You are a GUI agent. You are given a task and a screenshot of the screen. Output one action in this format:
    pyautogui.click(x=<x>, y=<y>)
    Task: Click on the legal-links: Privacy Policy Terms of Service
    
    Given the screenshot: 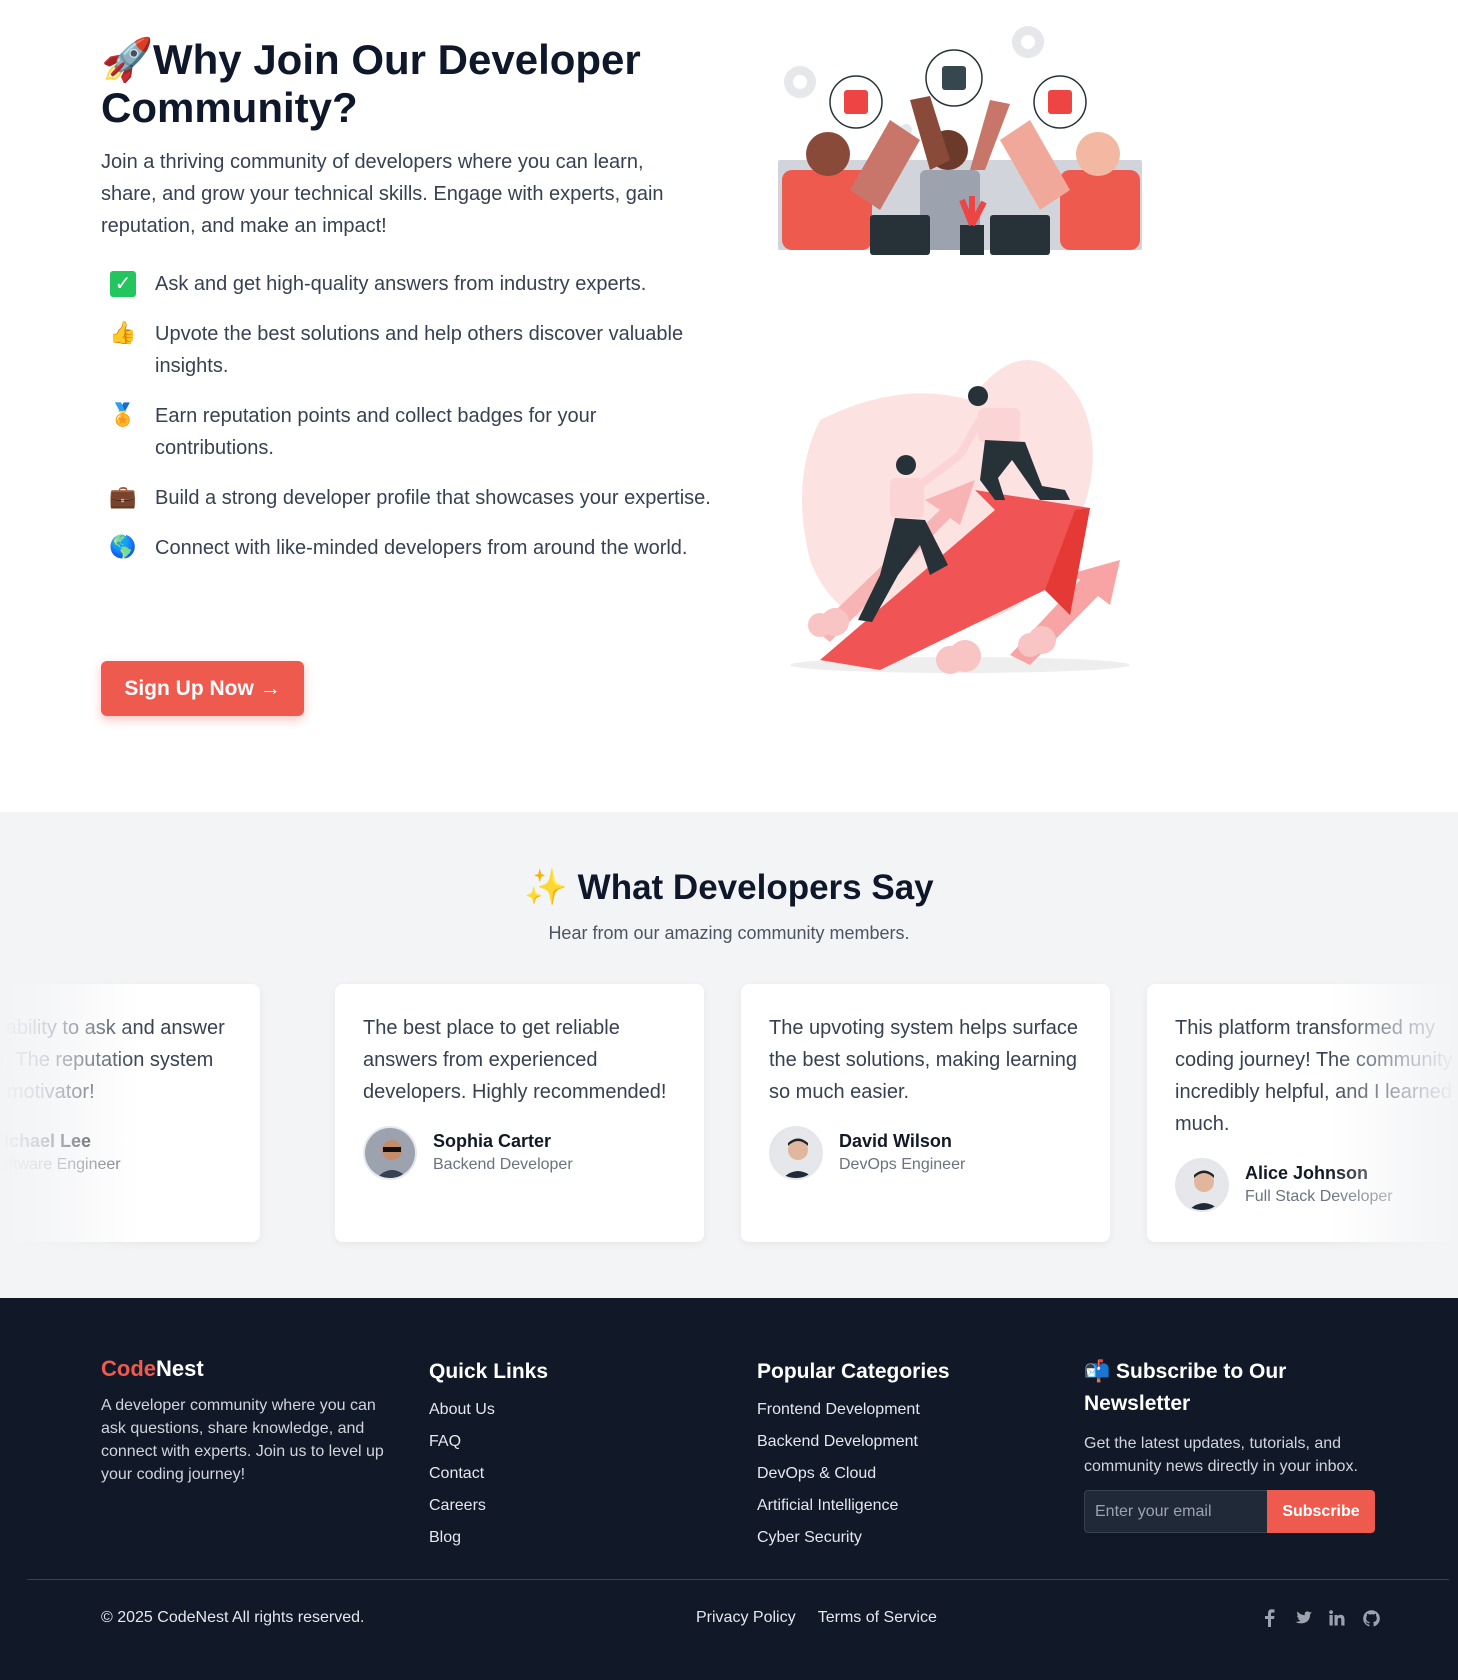 What is the action you would take?
    pyautogui.click(x=825, y=1618)
    